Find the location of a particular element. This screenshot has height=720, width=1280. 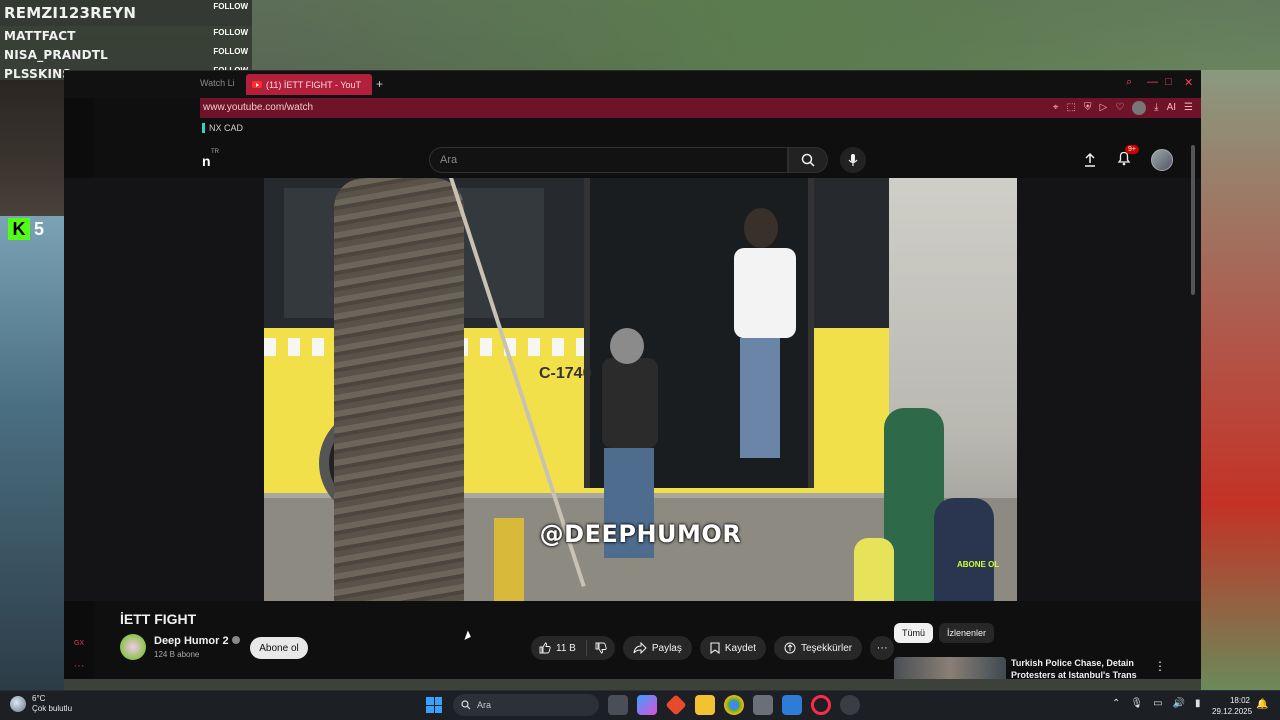

store-icon is located at coordinates (763, 705).